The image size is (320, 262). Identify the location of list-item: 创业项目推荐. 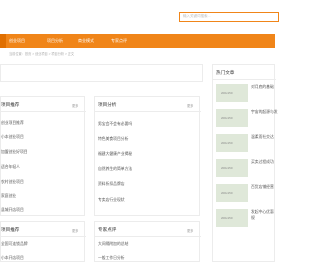
(12, 123).